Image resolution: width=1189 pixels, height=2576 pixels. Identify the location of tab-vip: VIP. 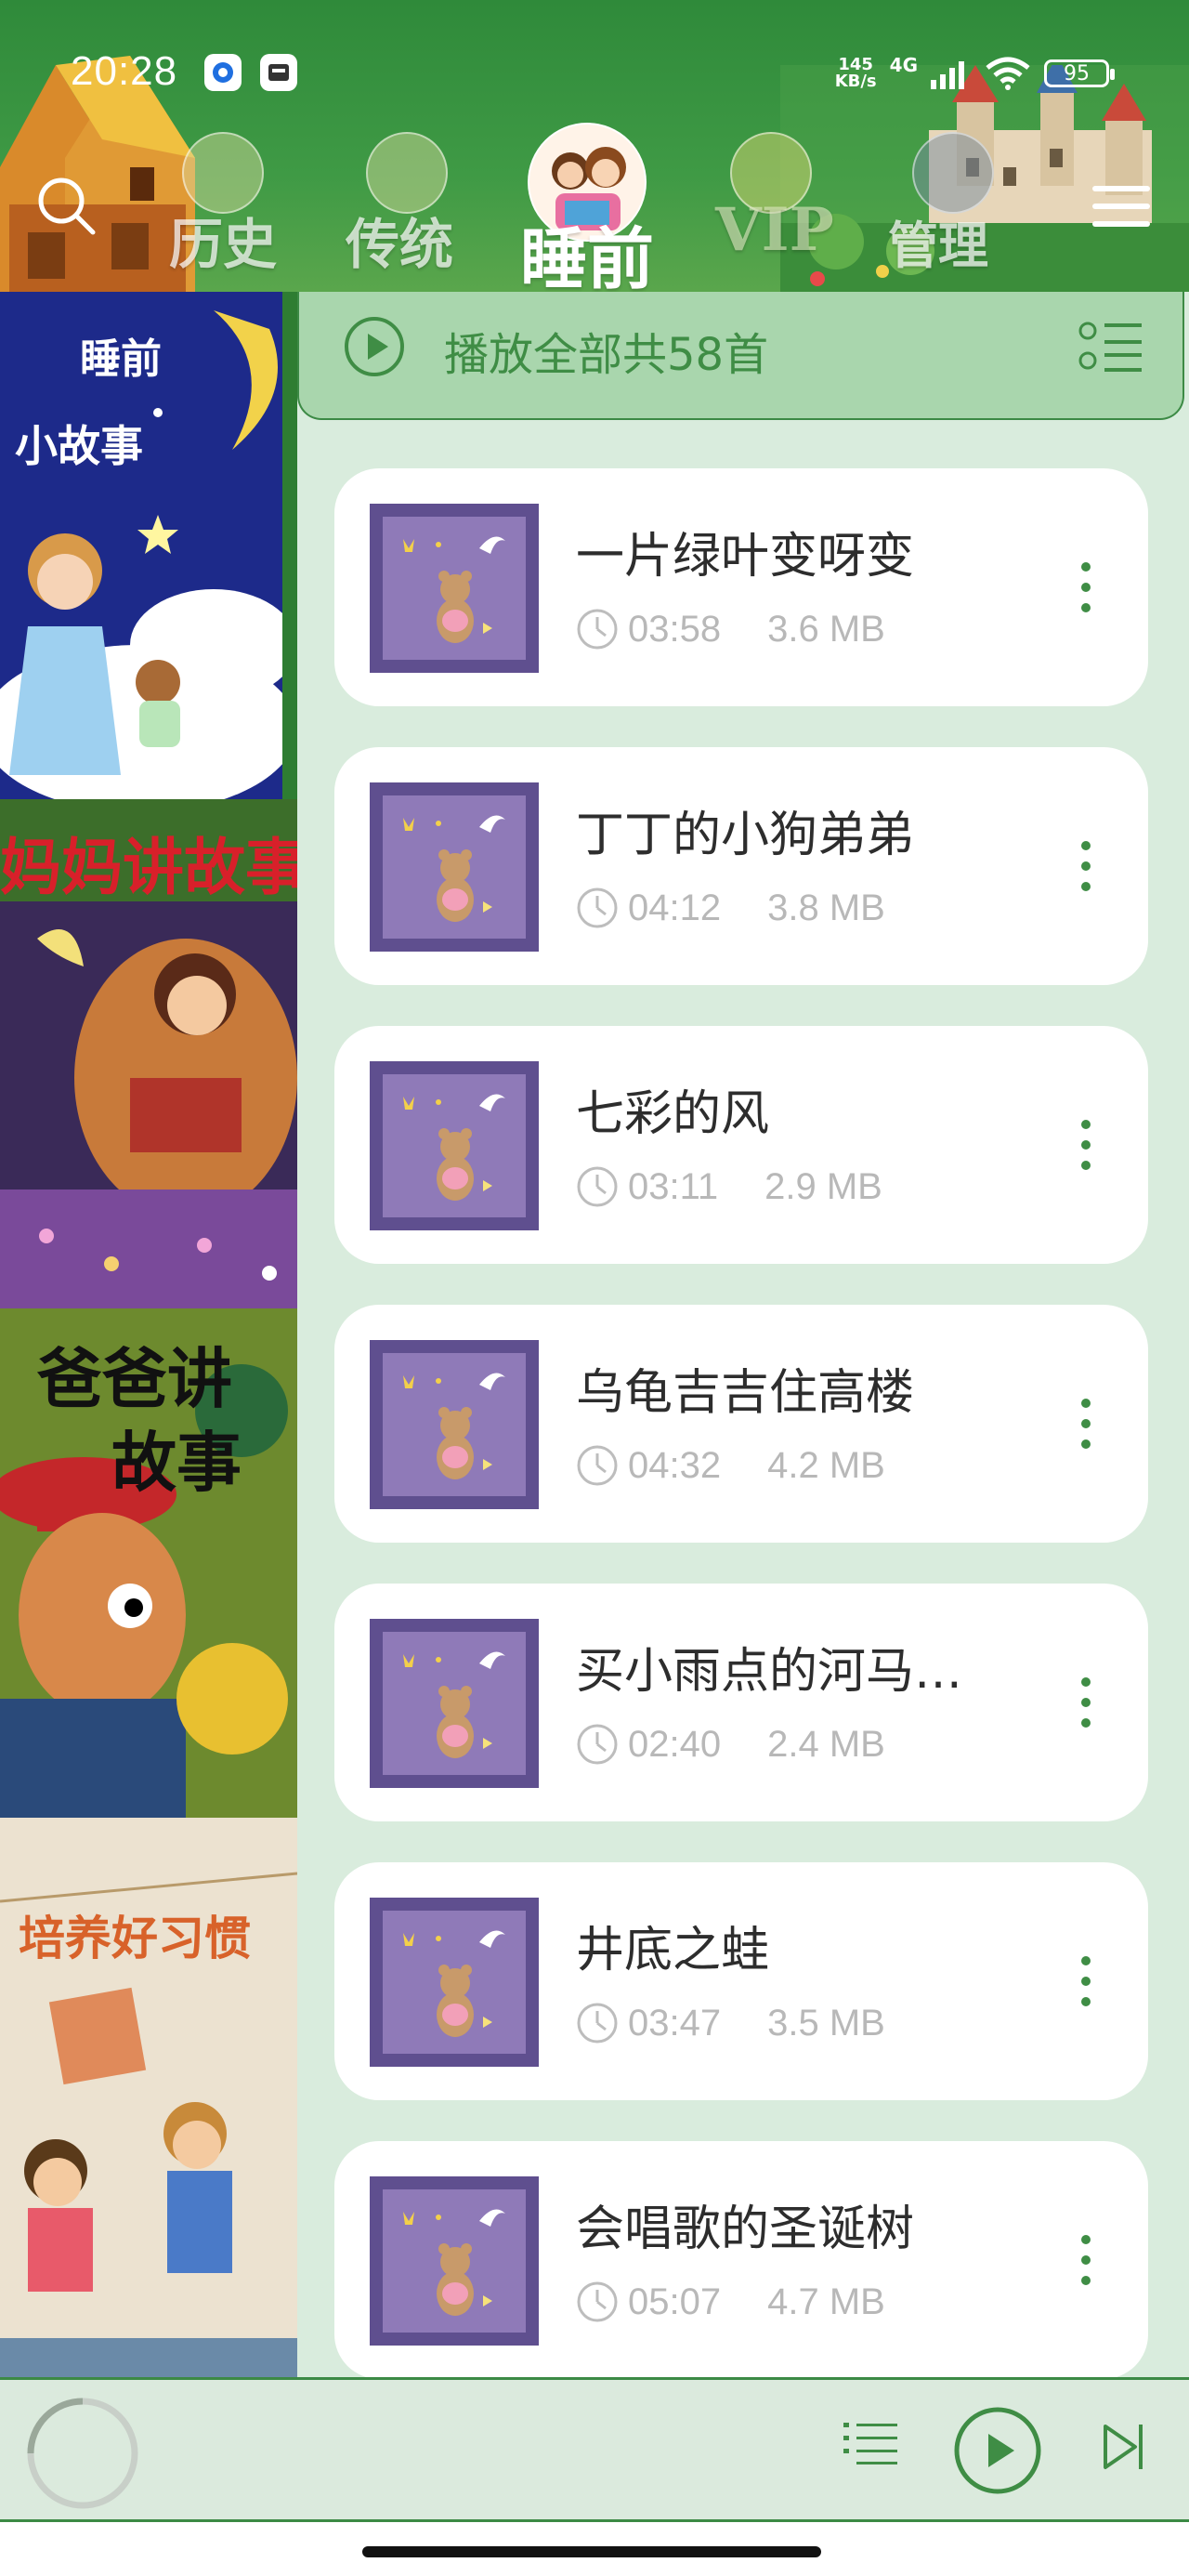
(775, 230).